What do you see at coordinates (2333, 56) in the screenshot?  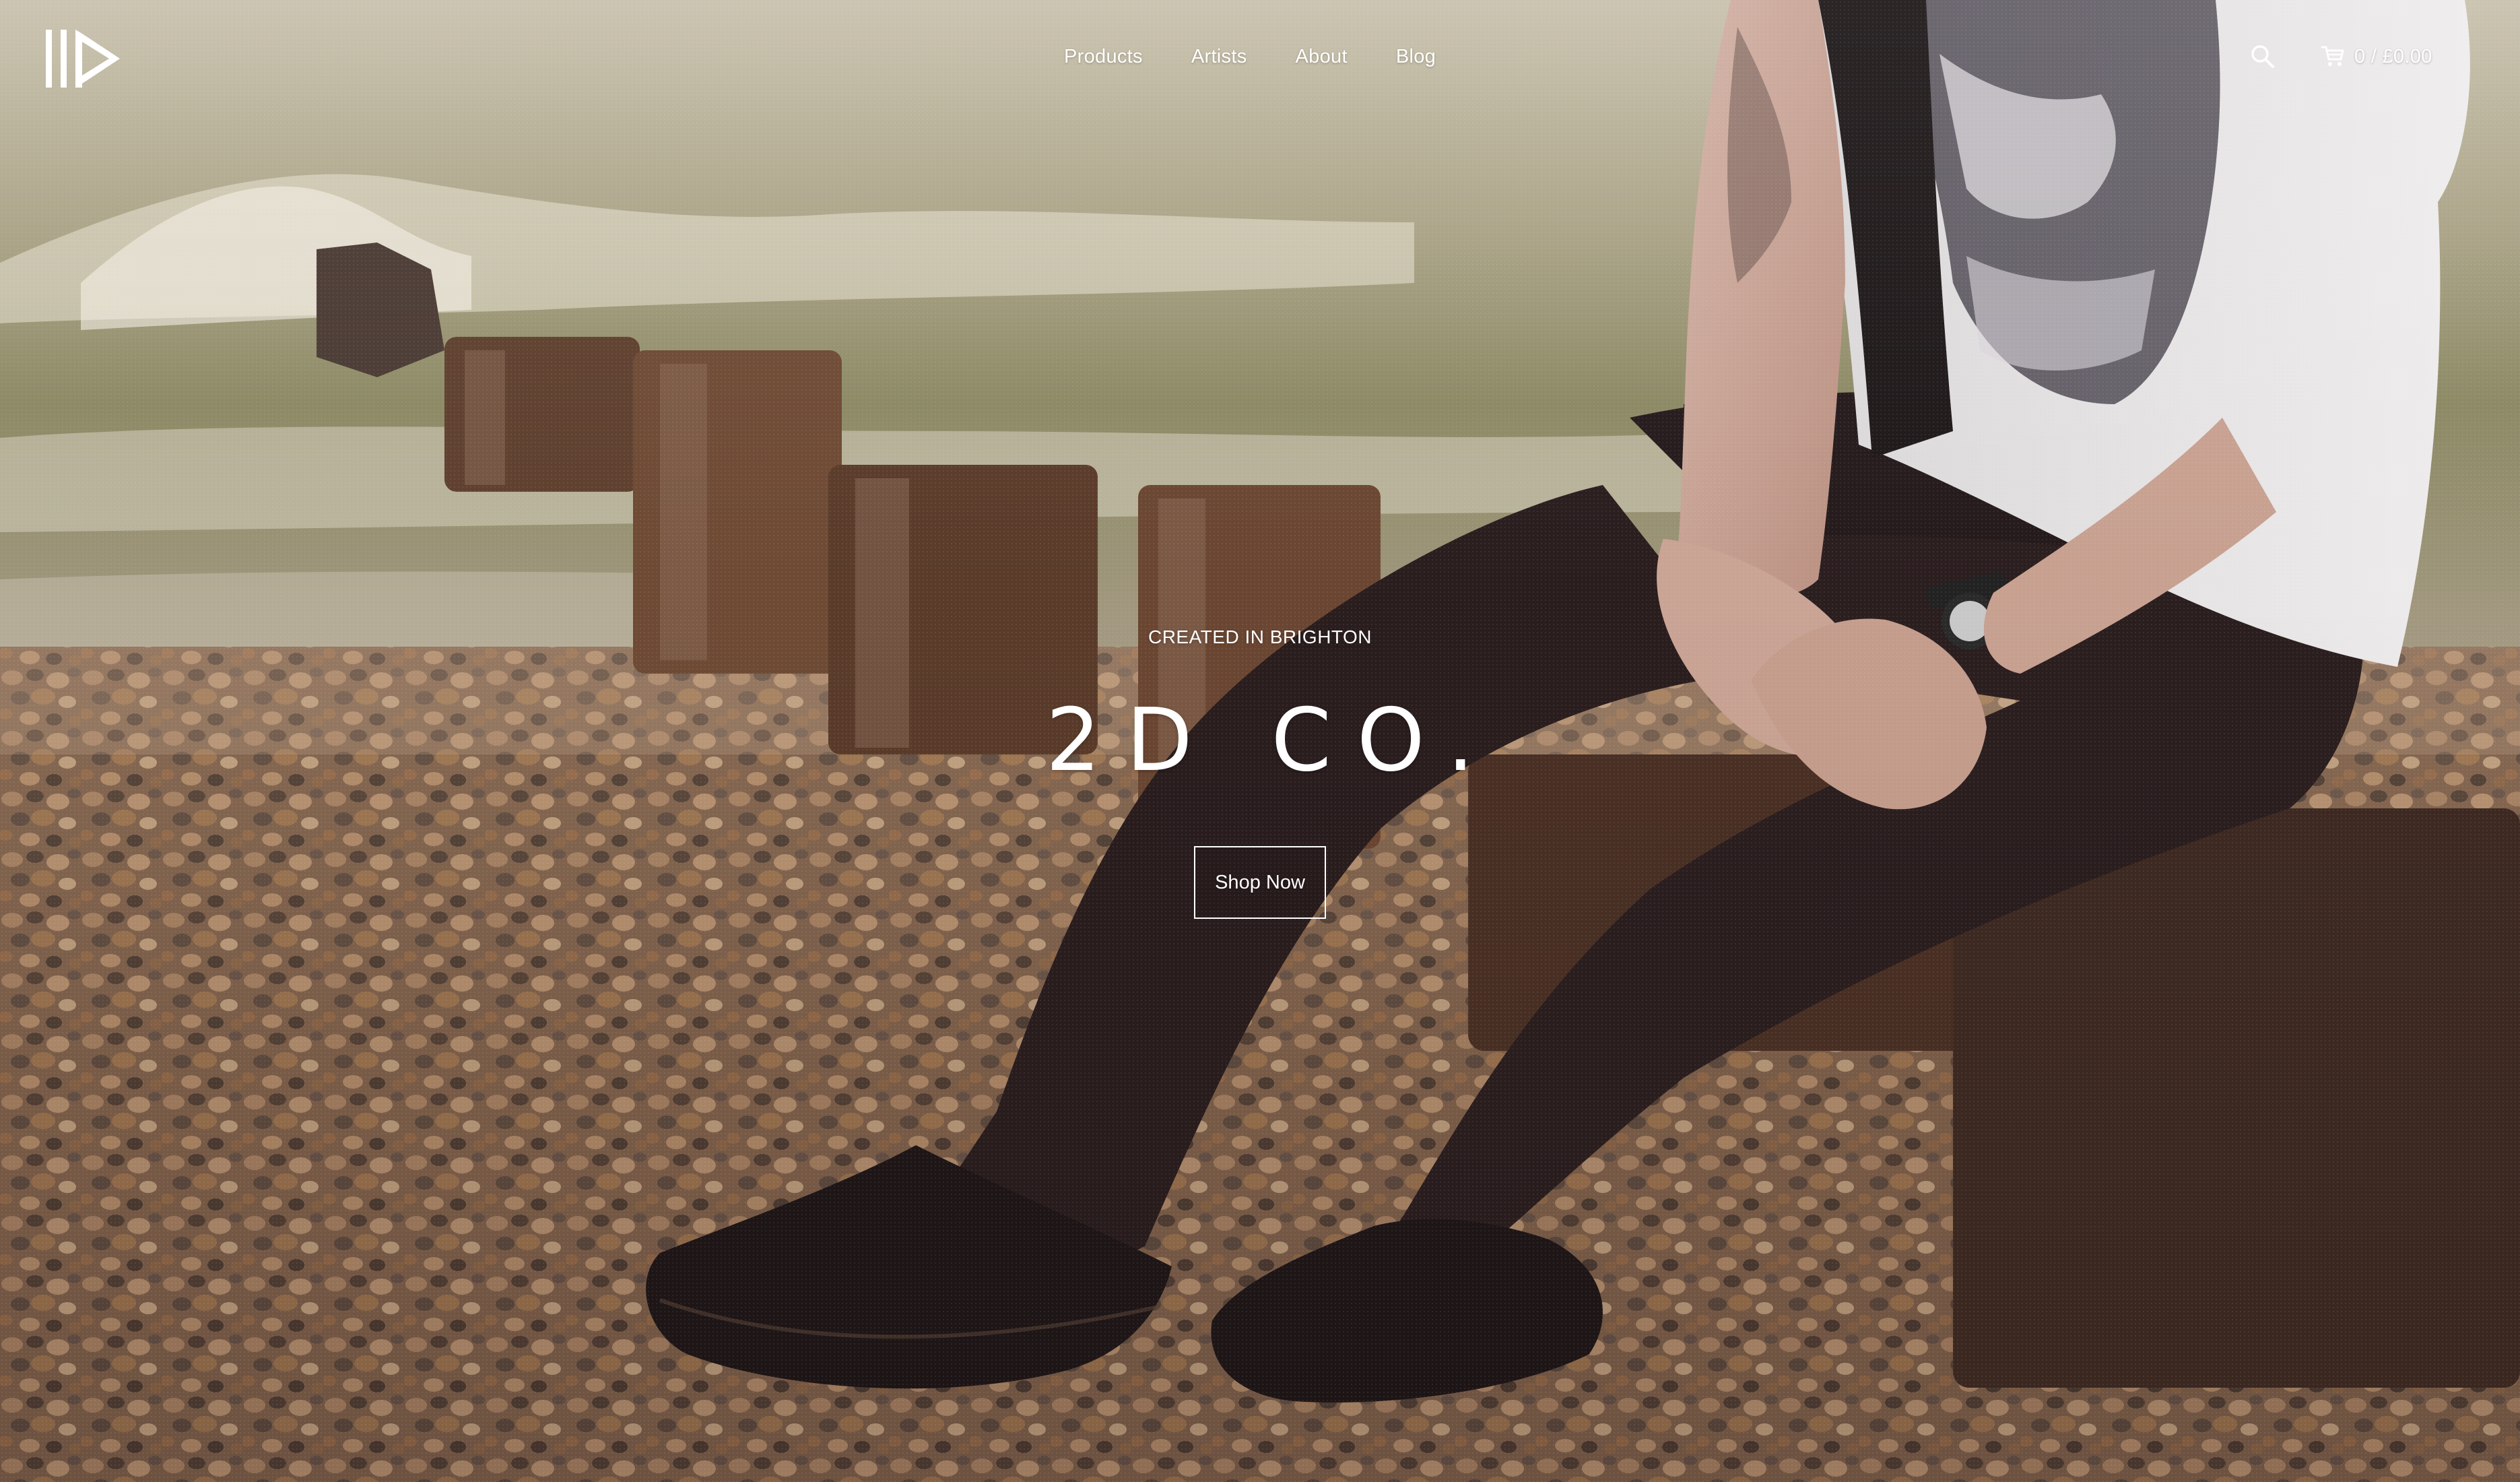 I see `cart-icon` at bounding box center [2333, 56].